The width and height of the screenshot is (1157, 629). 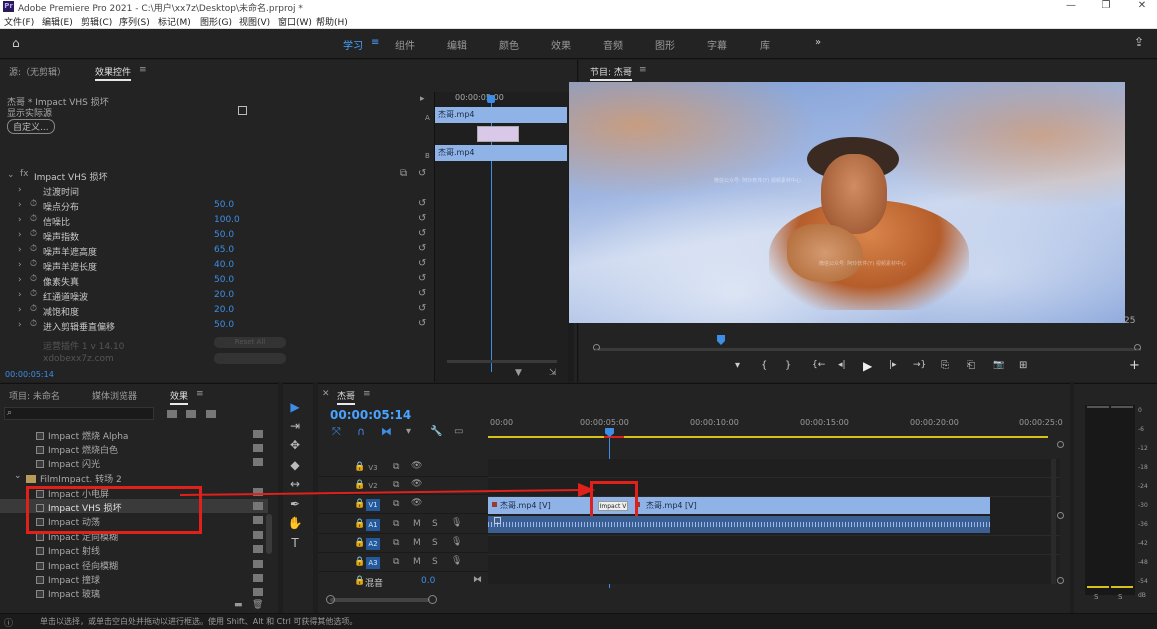 I want to click on track-label-v3: V3, so click(x=373, y=468).